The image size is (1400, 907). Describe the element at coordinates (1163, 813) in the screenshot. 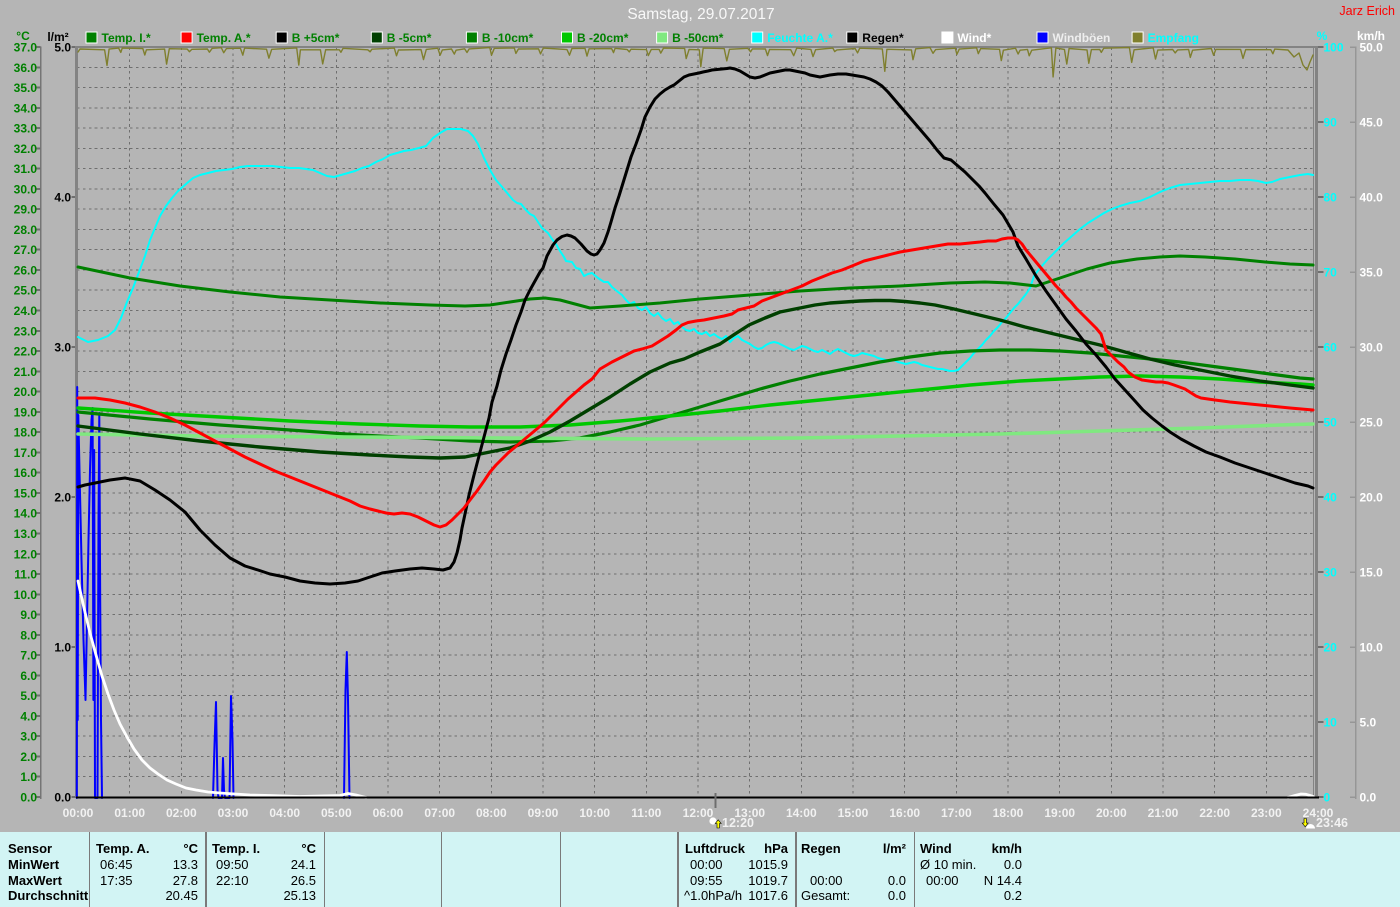

I see `svg-text: 21:00` at that location.